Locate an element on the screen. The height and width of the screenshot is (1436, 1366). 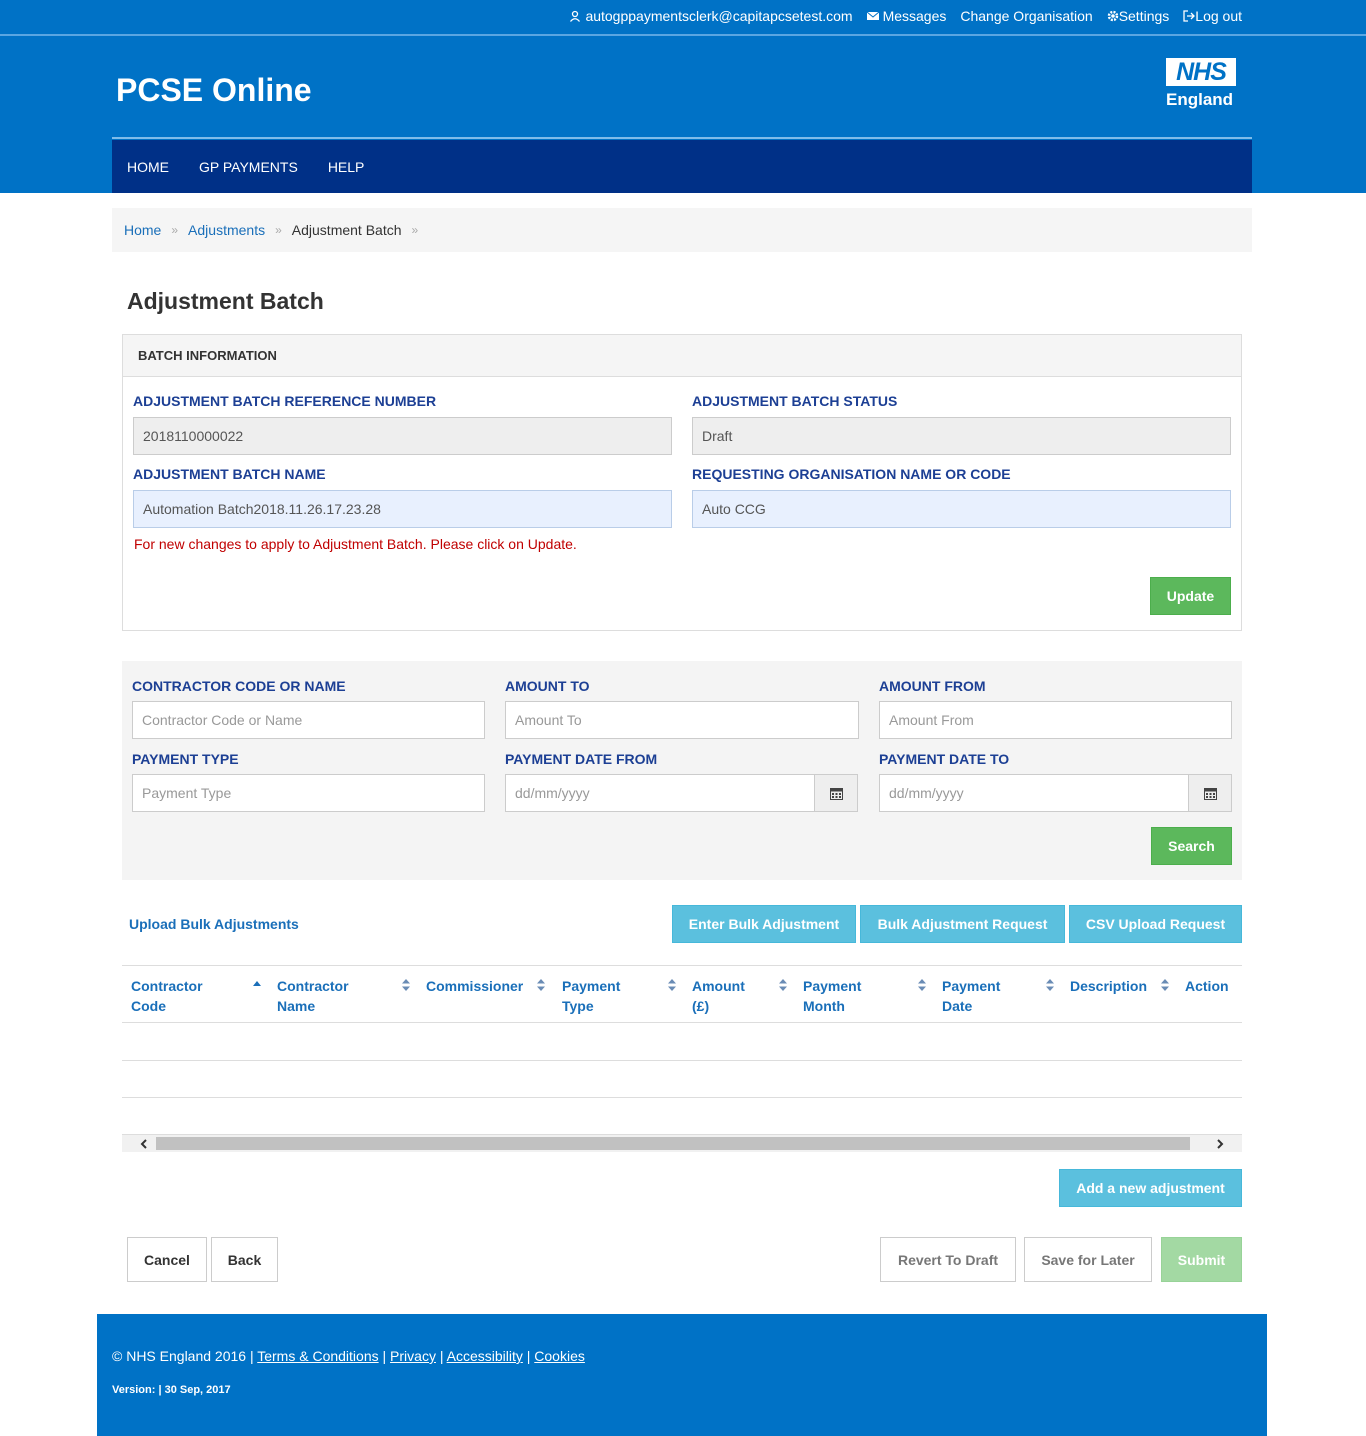
nav-item-help: HELP is located at coordinates (346, 167).